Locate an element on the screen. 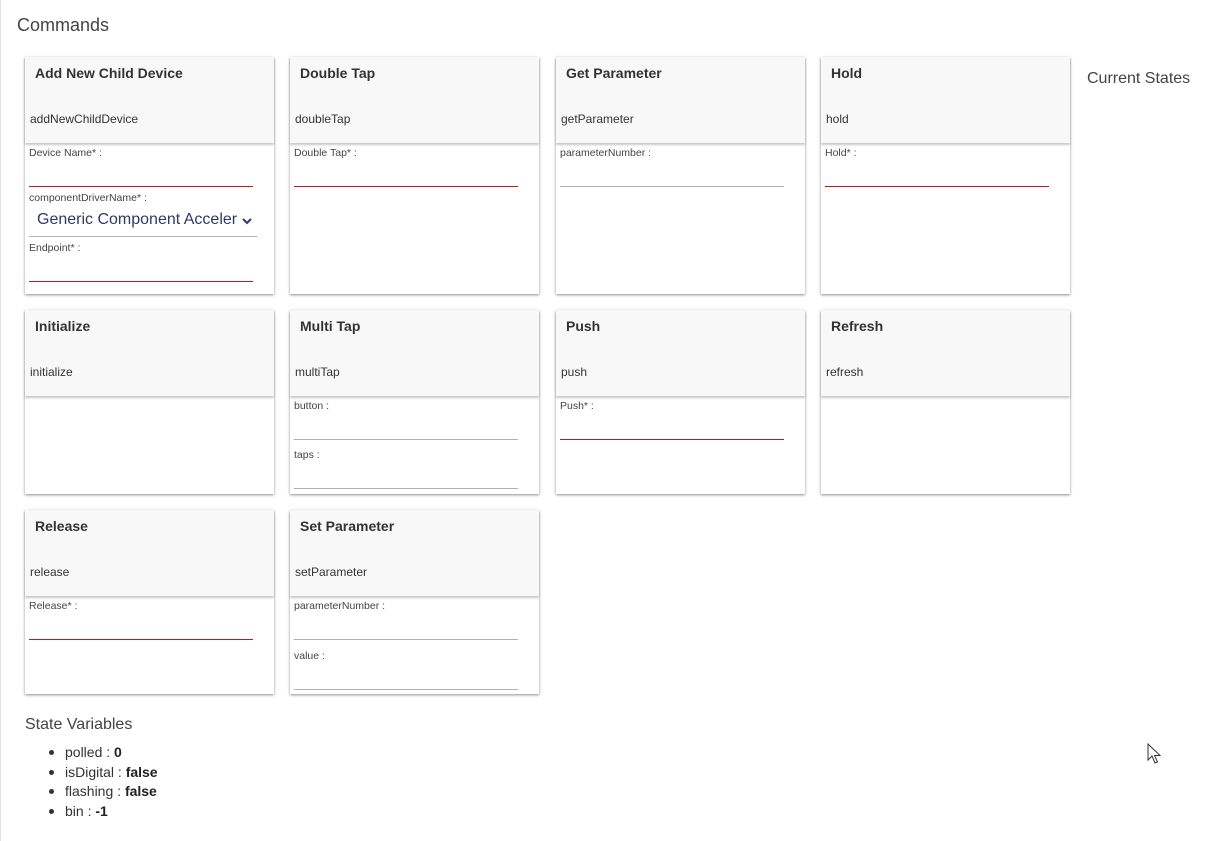 Image resolution: width=1228 pixels, height=841 pixels. command-card-multi-tap: Multi Tap multiTap button : taps : is located at coordinates (414, 402).